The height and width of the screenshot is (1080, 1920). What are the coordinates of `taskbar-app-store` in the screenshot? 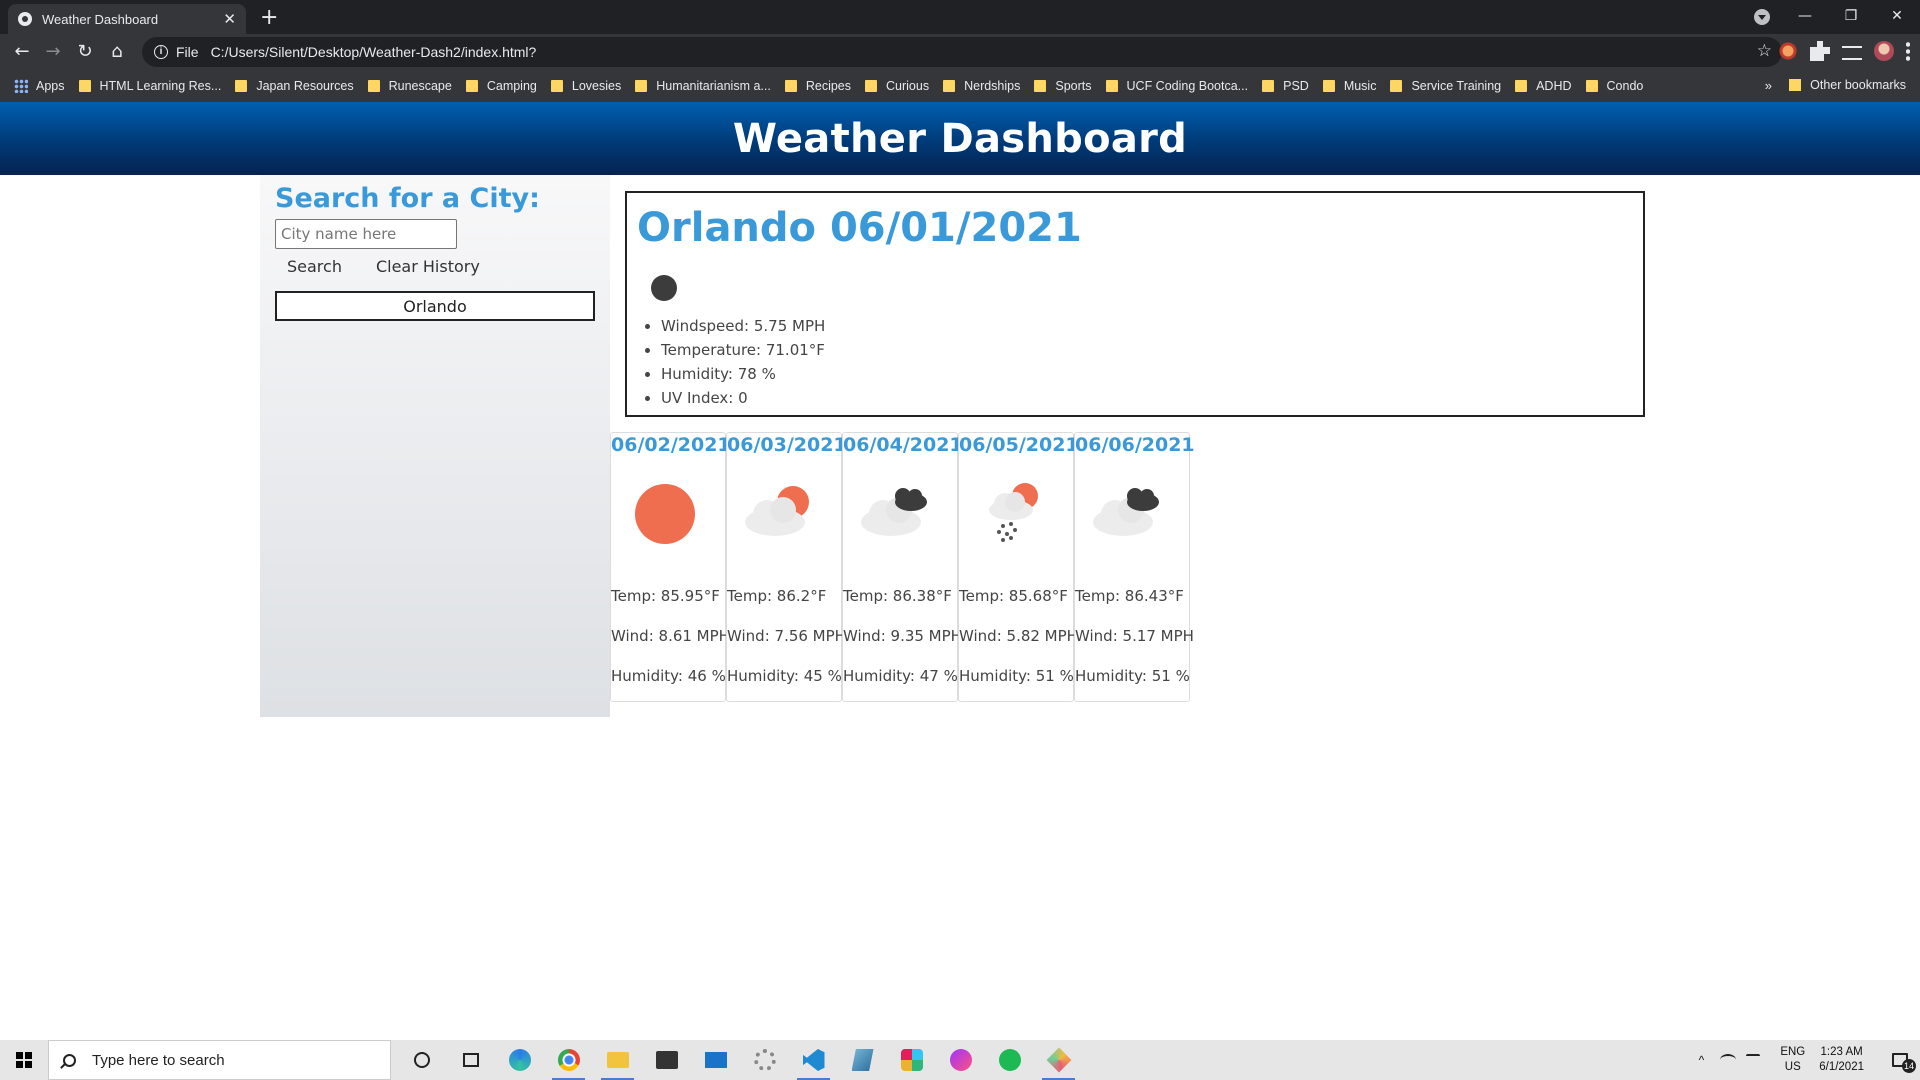 It's located at (666, 1060).